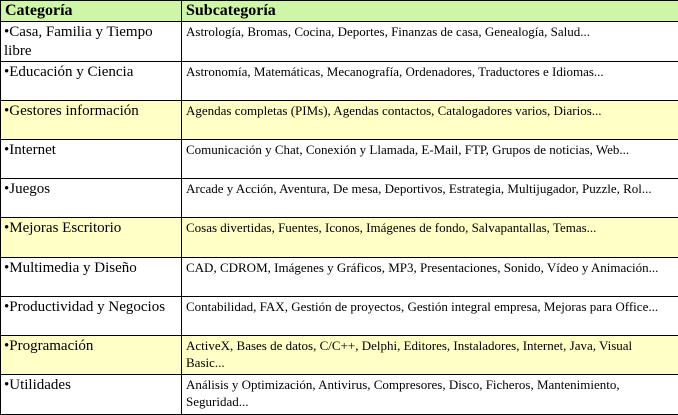 The image size is (678, 415). What do you see at coordinates (91, 11) in the screenshot?
I see `category-column-header: Categoría` at bounding box center [91, 11].